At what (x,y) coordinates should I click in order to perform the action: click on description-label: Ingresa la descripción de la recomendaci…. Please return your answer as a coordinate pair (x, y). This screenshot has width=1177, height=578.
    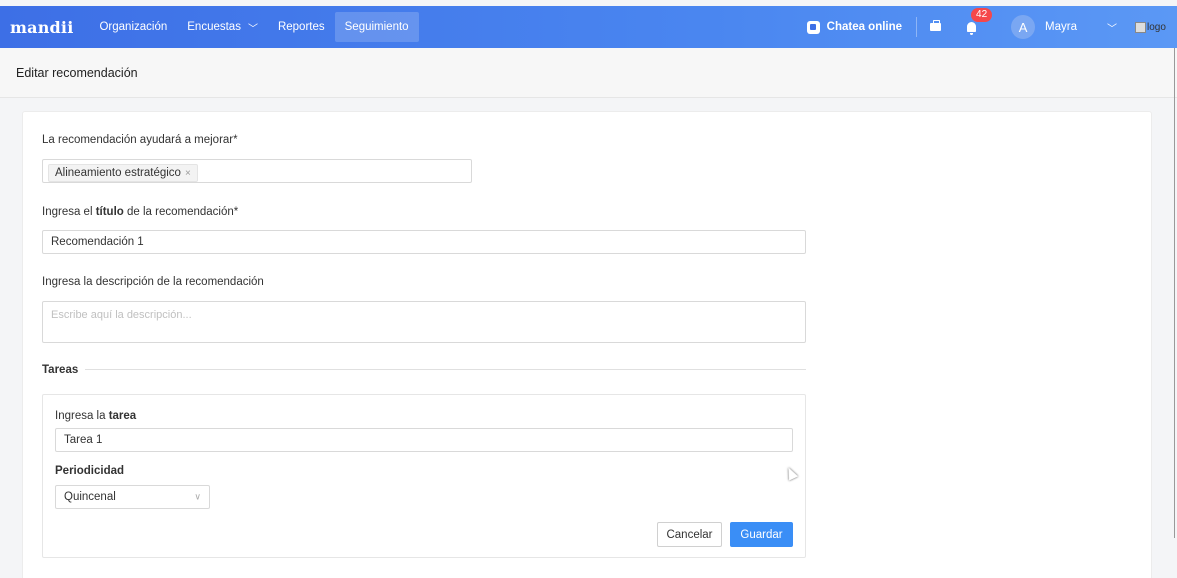
    Looking at the image, I should click on (153, 282).